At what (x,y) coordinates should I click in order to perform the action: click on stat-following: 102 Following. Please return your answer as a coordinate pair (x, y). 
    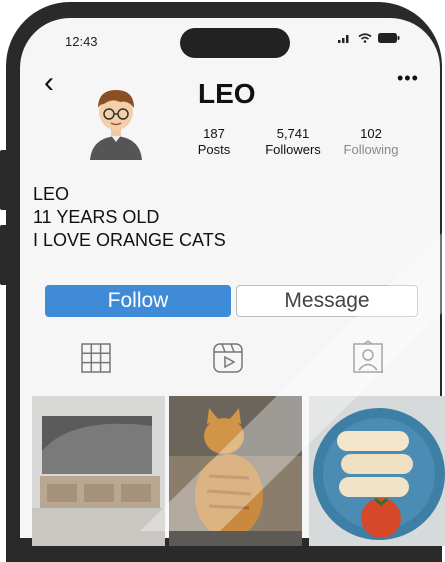
    Looking at the image, I should click on (371, 142).